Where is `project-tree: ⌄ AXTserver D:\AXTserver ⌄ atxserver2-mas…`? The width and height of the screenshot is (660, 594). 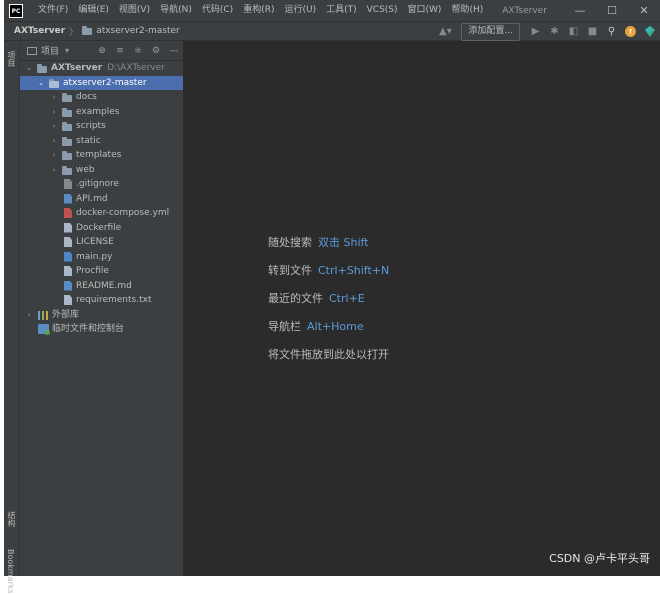 project-tree: ⌄ AXTserver D:\AXTserver ⌄ atxserver2-mas… is located at coordinates (101, 199).